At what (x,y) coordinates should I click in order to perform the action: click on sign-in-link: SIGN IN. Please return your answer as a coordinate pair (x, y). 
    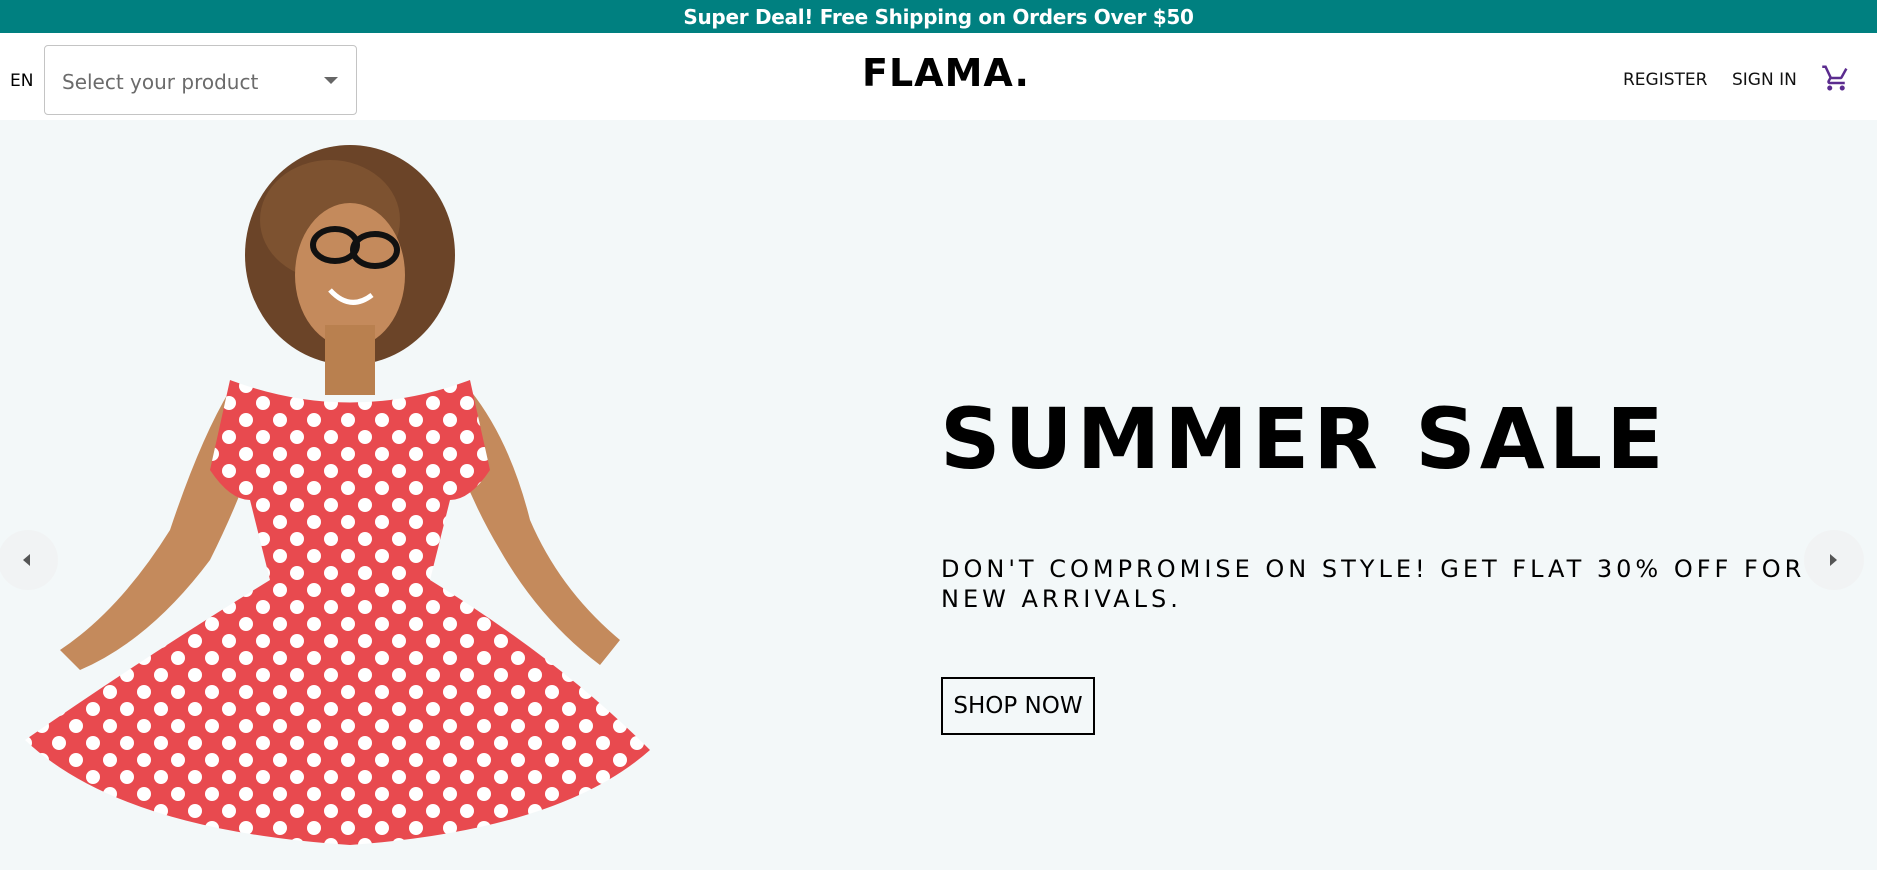
    Looking at the image, I should click on (1764, 80).